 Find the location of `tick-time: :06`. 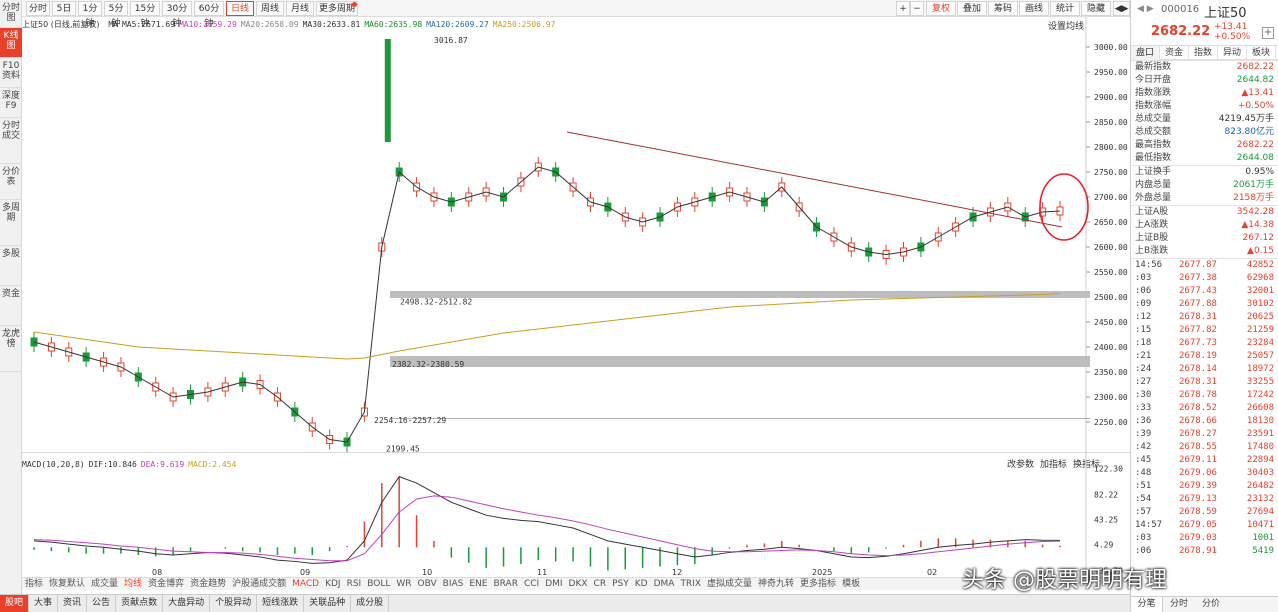

tick-time: :06 is located at coordinates (1143, 551).